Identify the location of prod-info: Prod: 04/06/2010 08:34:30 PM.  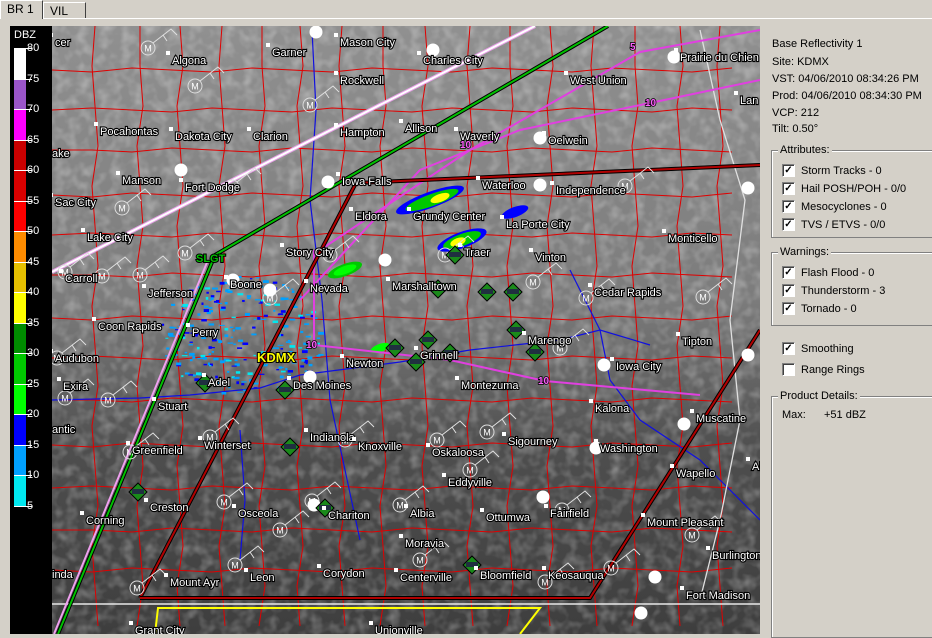
(847, 96).